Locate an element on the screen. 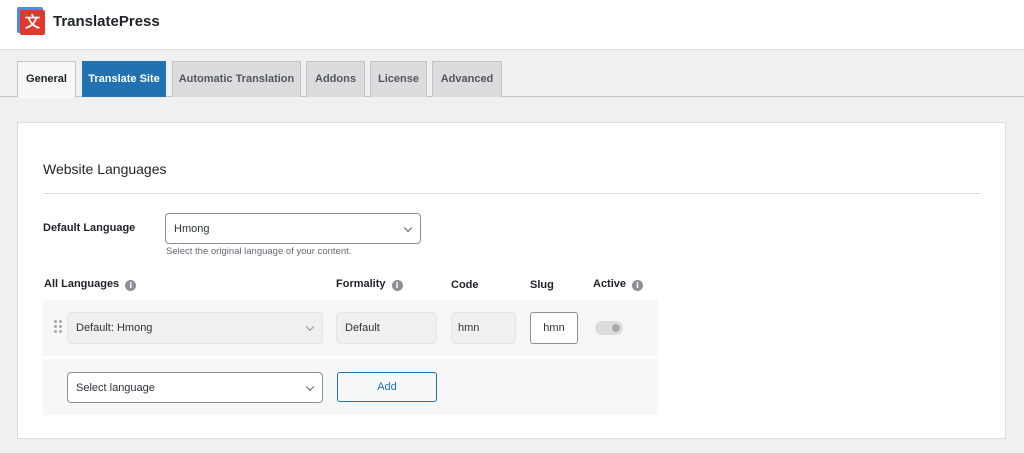  row-code: hmn is located at coordinates (483, 328).